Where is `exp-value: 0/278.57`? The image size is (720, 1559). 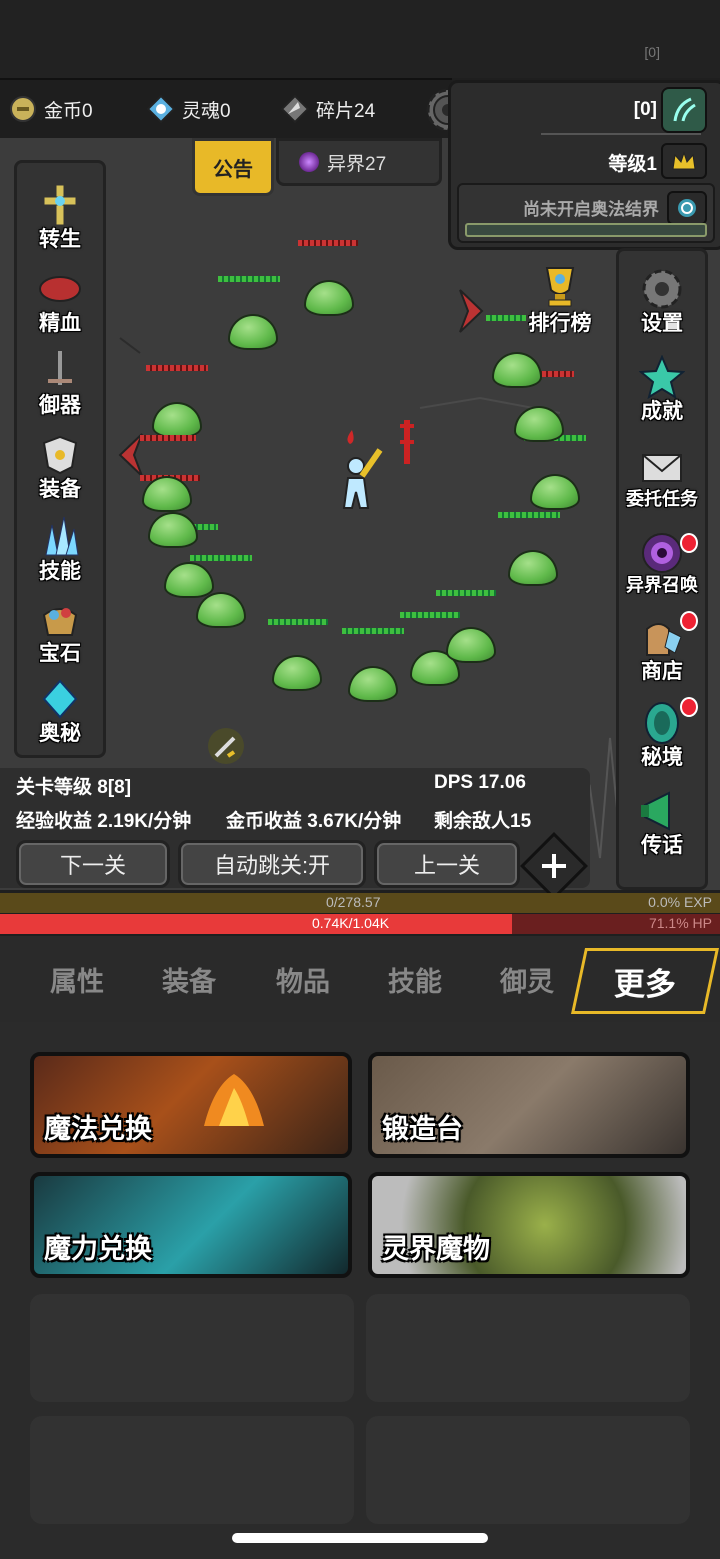 exp-value: 0/278.57 is located at coordinates (353, 902).